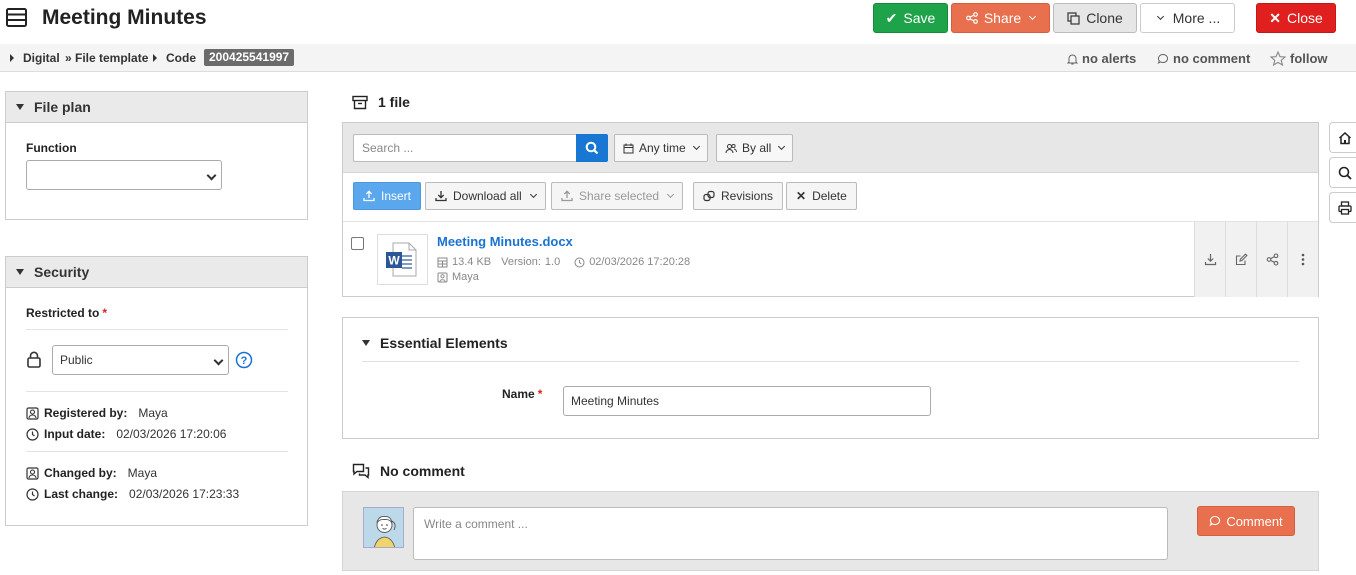 Image resolution: width=1356 pixels, height=575 pixels. I want to click on share-icon, so click(1272, 259).